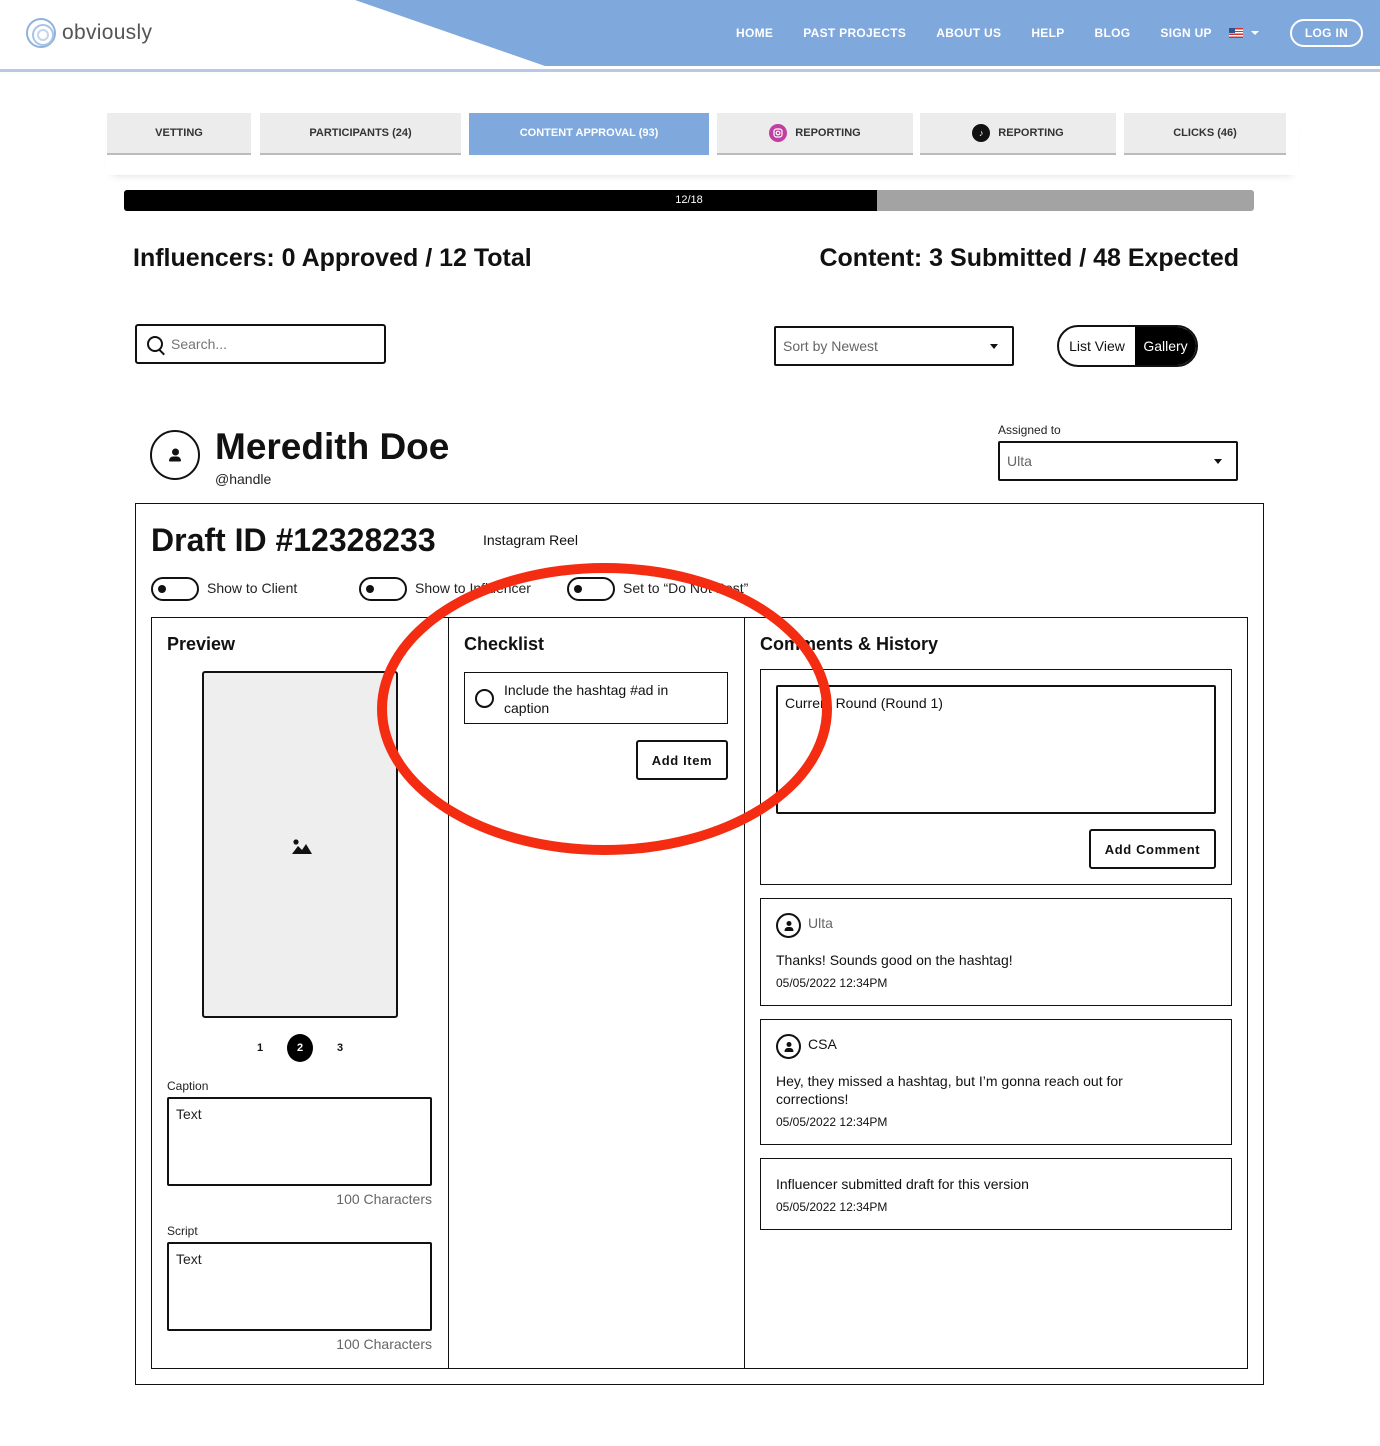 The height and width of the screenshot is (1446, 1380). I want to click on search-box, so click(260, 344).